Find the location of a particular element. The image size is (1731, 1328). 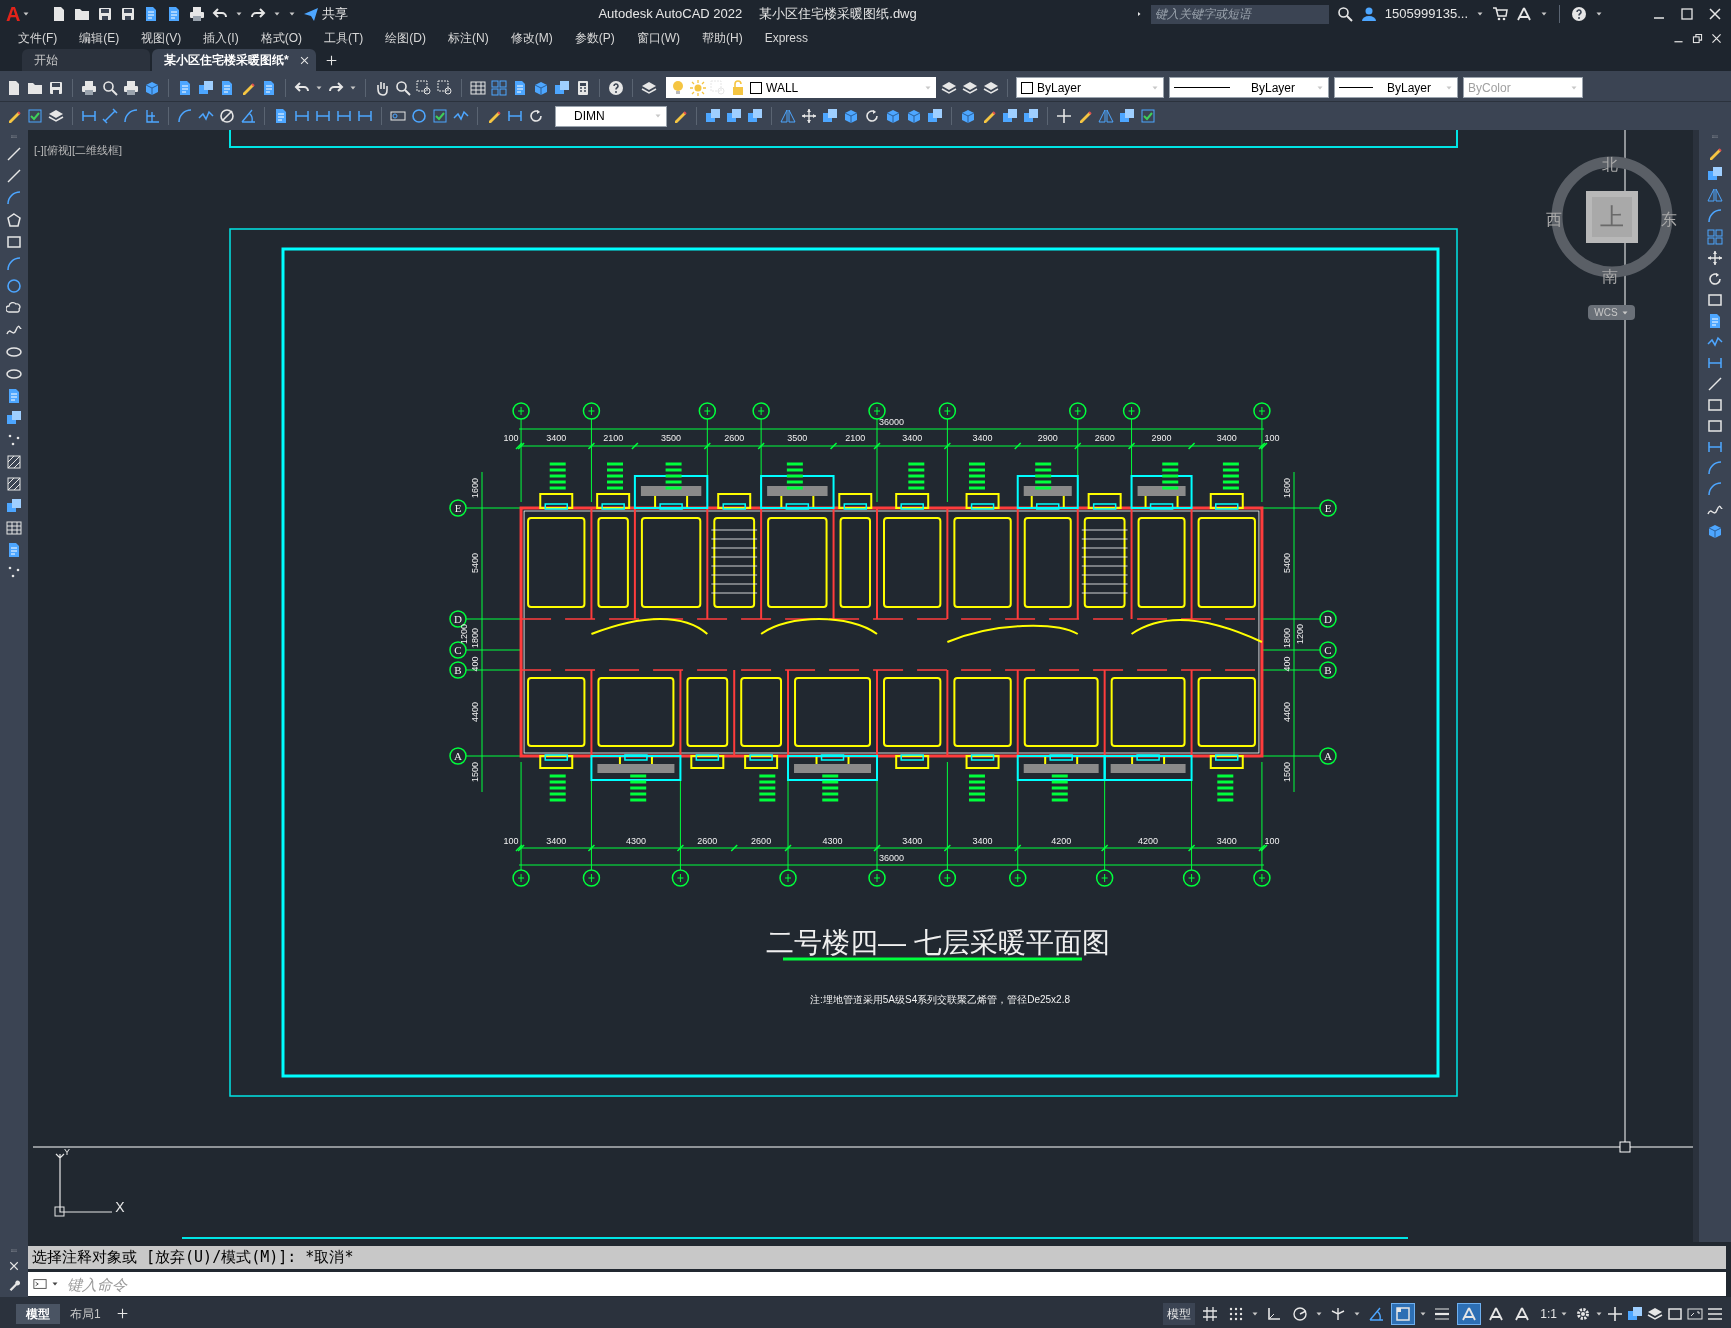

file-tab: 某小区住宅楼采暖图纸* is located at coordinates (234, 60).